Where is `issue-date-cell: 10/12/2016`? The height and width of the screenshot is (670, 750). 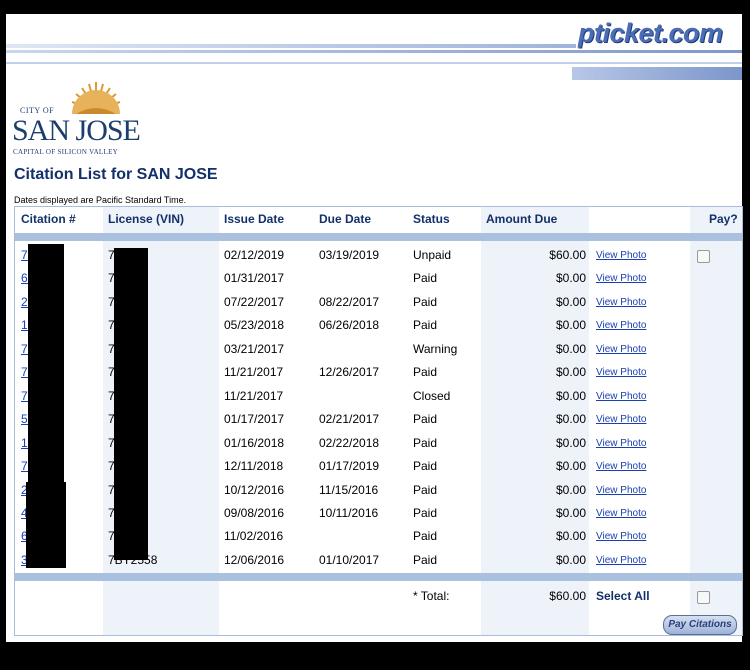 issue-date-cell: 10/12/2016 is located at coordinates (254, 489).